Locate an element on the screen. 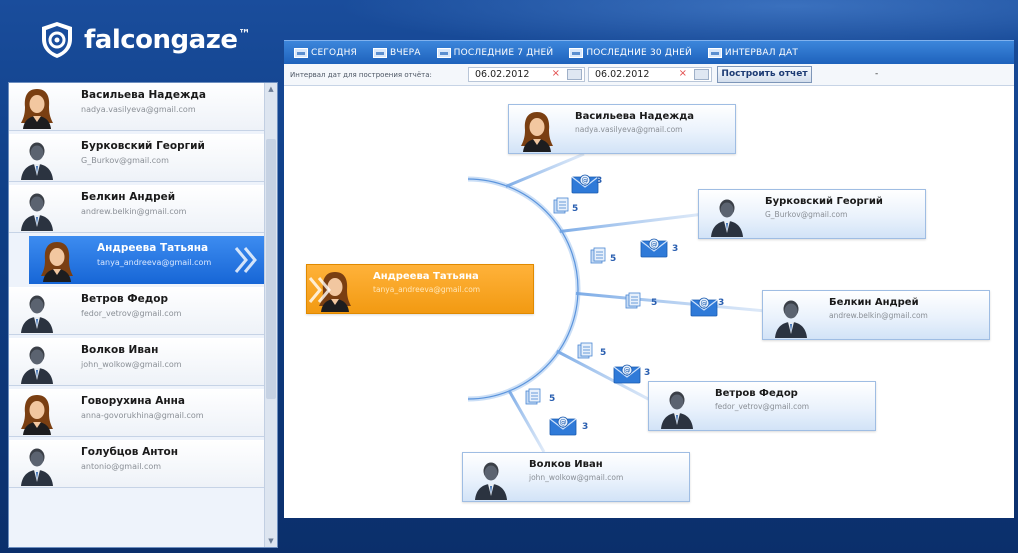 The image size is (1018, 553). clear-date-from-icon: × is located at coordinates (556, 73).